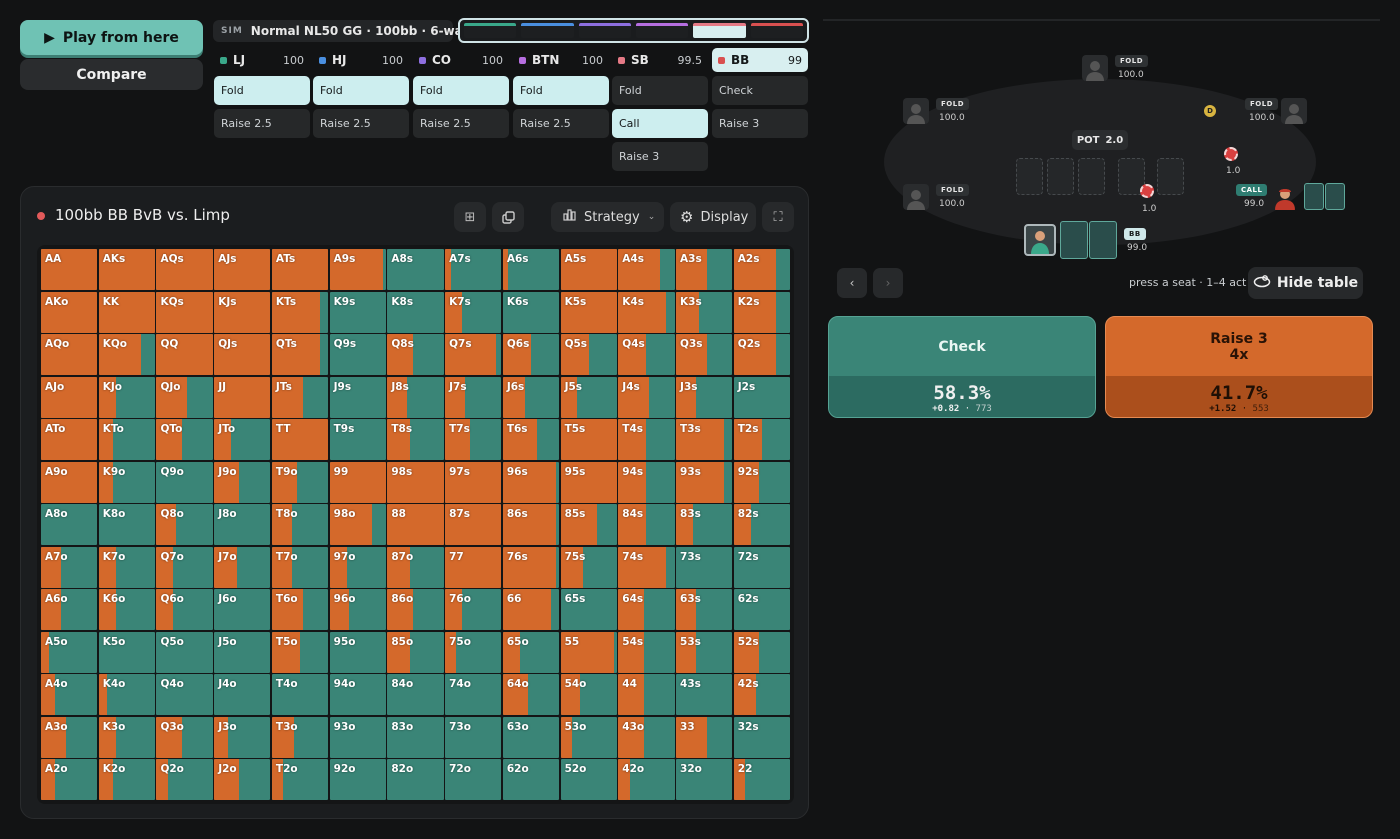 The width and height of the screenshot is (1400, 839). What do you see at coordinates (588, 269) in the screenshot?
I see `hand-cell: A5s` at bounding box center [588, 269].